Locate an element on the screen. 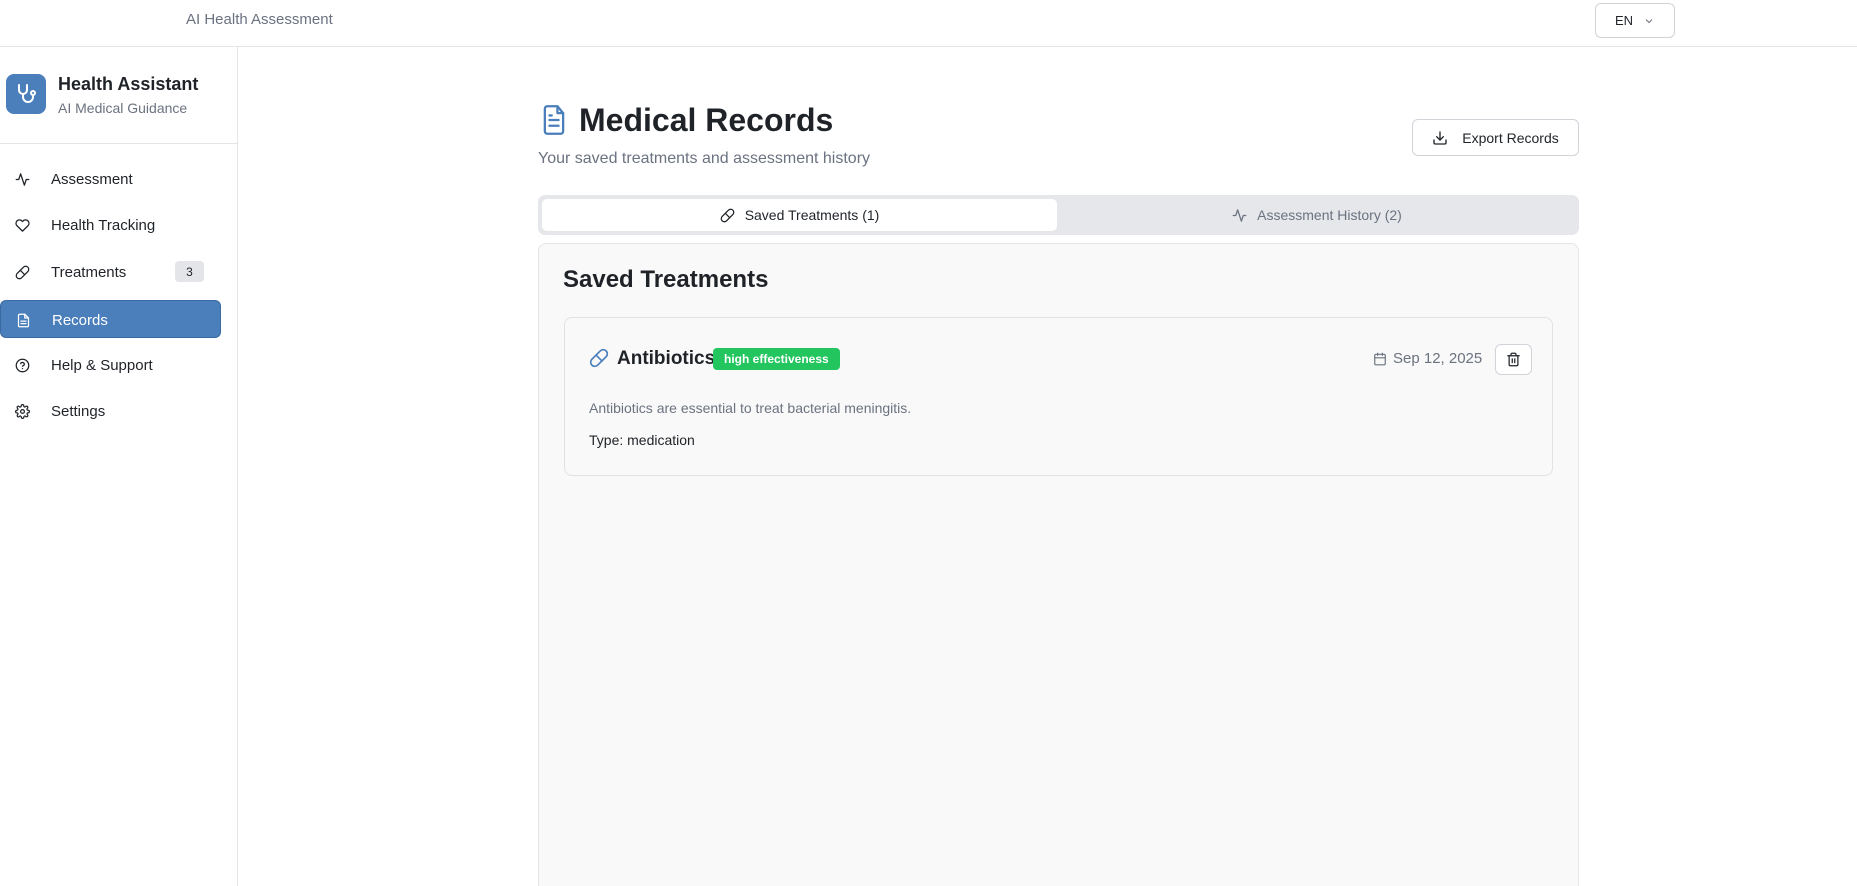  heart-icon is located at coordinates (22, 225).